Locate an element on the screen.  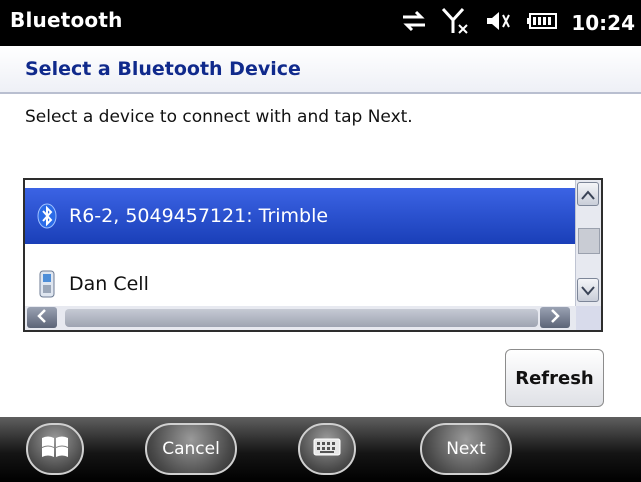
clock: 10:24 is located at coordinates (603, 23).